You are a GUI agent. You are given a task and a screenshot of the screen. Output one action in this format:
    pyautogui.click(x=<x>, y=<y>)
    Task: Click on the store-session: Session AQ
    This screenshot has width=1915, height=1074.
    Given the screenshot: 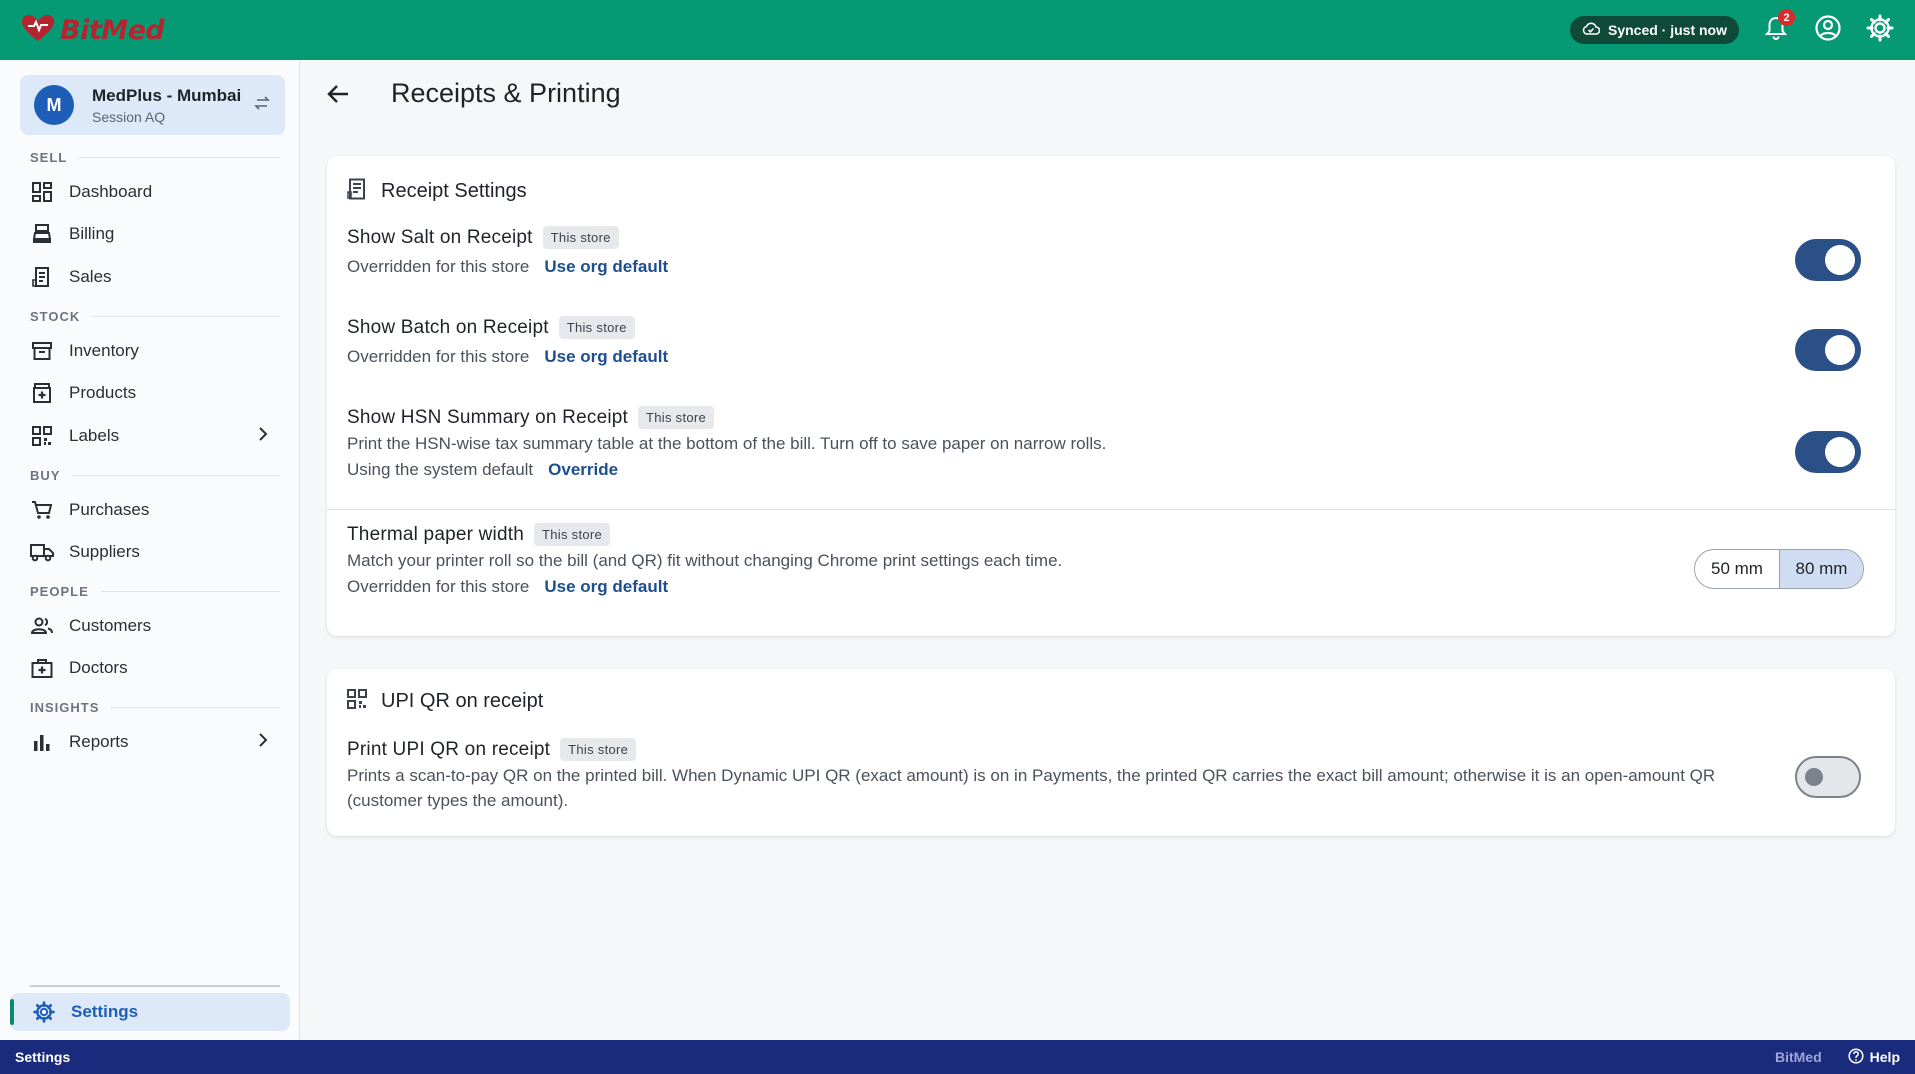 What is the action you would take?
    pyautogui.click(x=129, y=116)
    